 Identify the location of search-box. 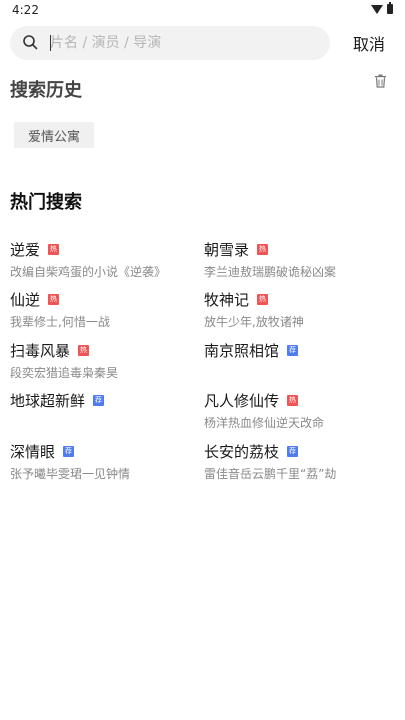
(170, 43).